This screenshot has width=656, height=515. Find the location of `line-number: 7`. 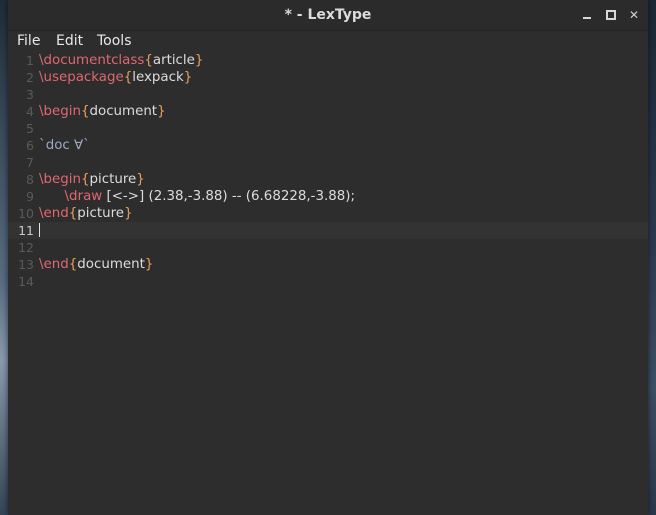

line-number: 7 is located at coordinates (30, 162).